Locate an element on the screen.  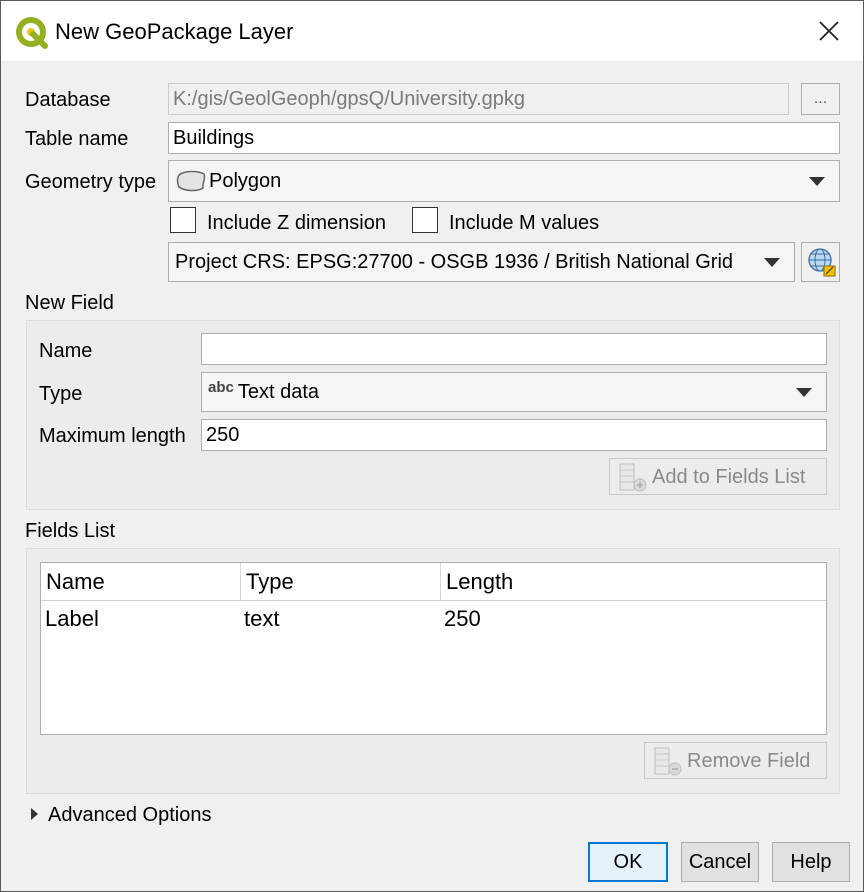
field-type-label: Type is located at coordinates (61, 394).